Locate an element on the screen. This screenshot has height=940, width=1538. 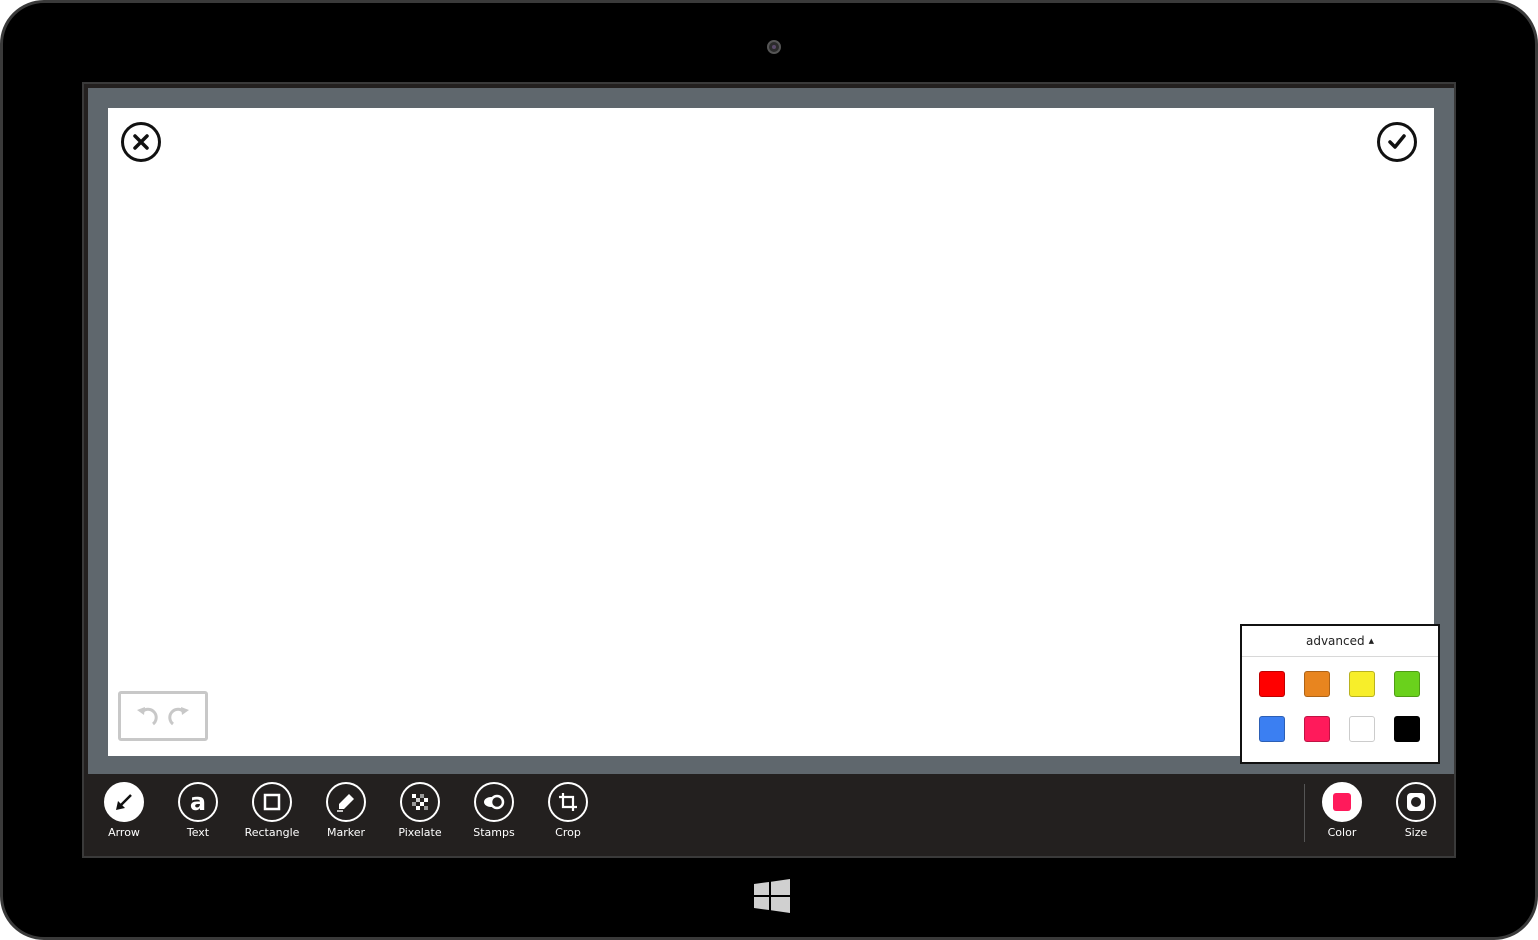
tool-marker: Marker is located at coordinates (346, 810).